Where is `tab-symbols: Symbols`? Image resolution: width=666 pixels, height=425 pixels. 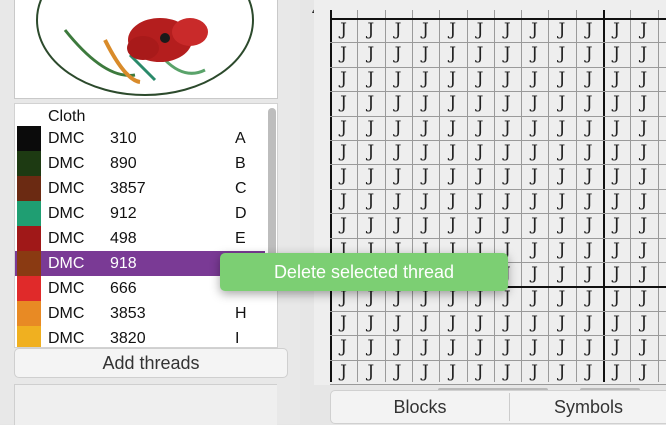
tab-symbols: Symbols is located at coordinates (588, 407).